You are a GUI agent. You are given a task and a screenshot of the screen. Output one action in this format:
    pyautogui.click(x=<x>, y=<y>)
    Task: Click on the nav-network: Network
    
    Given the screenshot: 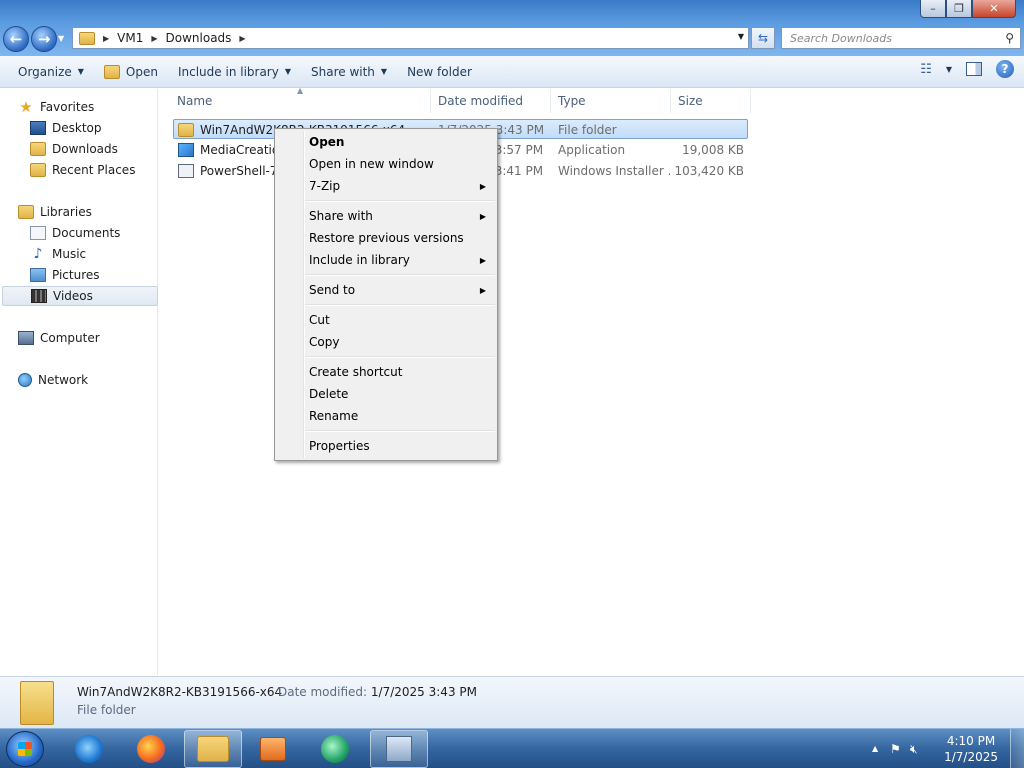 What is the action you would take?
    pyautogui.click(x=96, y=380)
    